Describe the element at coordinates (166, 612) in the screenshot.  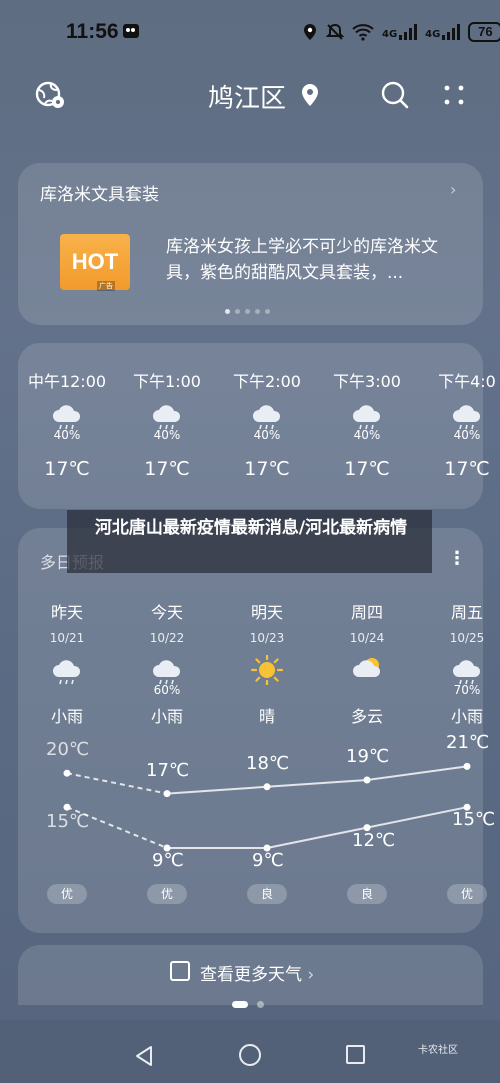
I see `day-name: 今天` at that location.